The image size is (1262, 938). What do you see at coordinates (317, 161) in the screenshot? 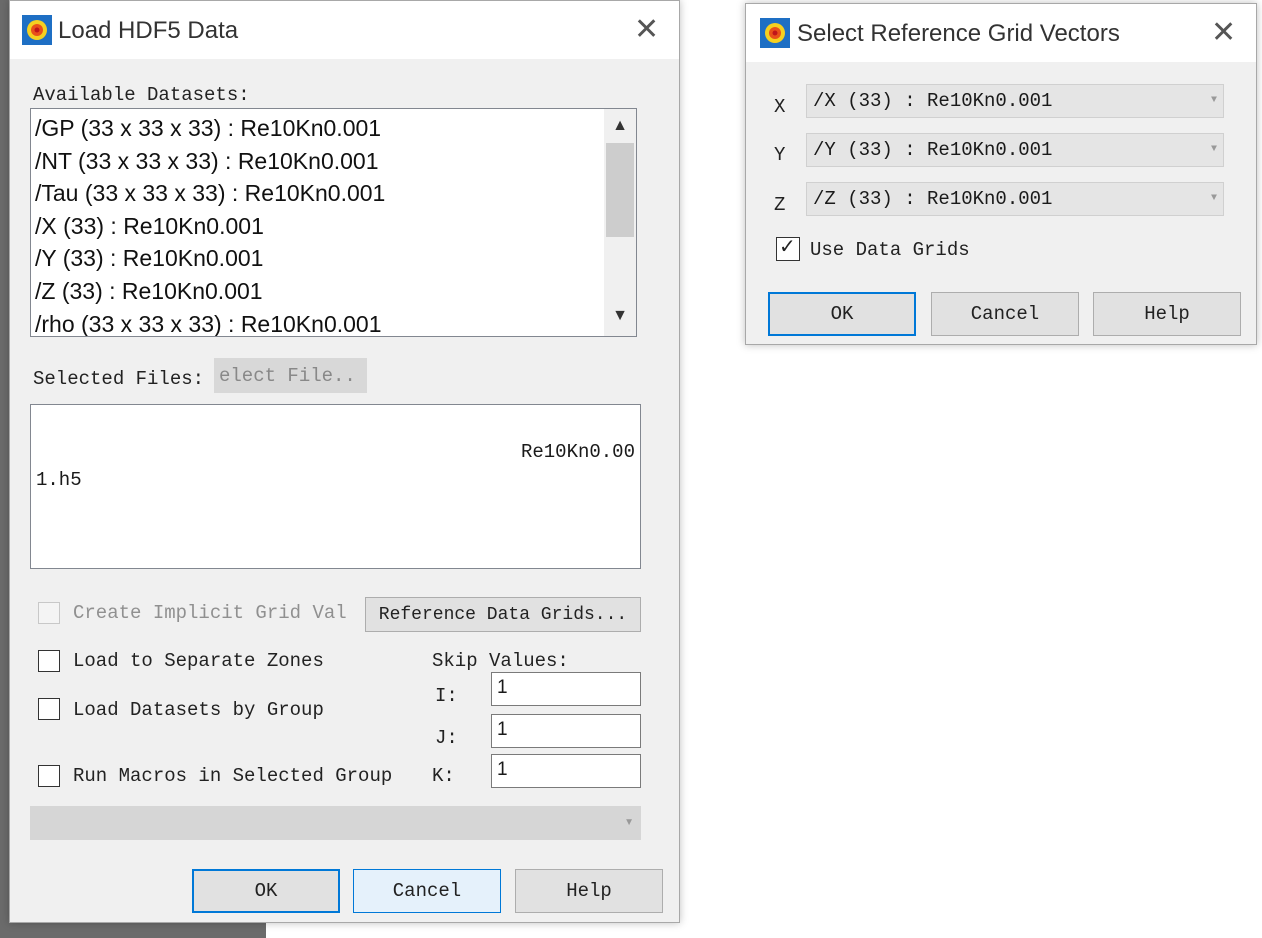
I see `list-item: /NT (33 x 33 x 33) : Re10Kn0.001` at bounding box center [317, 161].